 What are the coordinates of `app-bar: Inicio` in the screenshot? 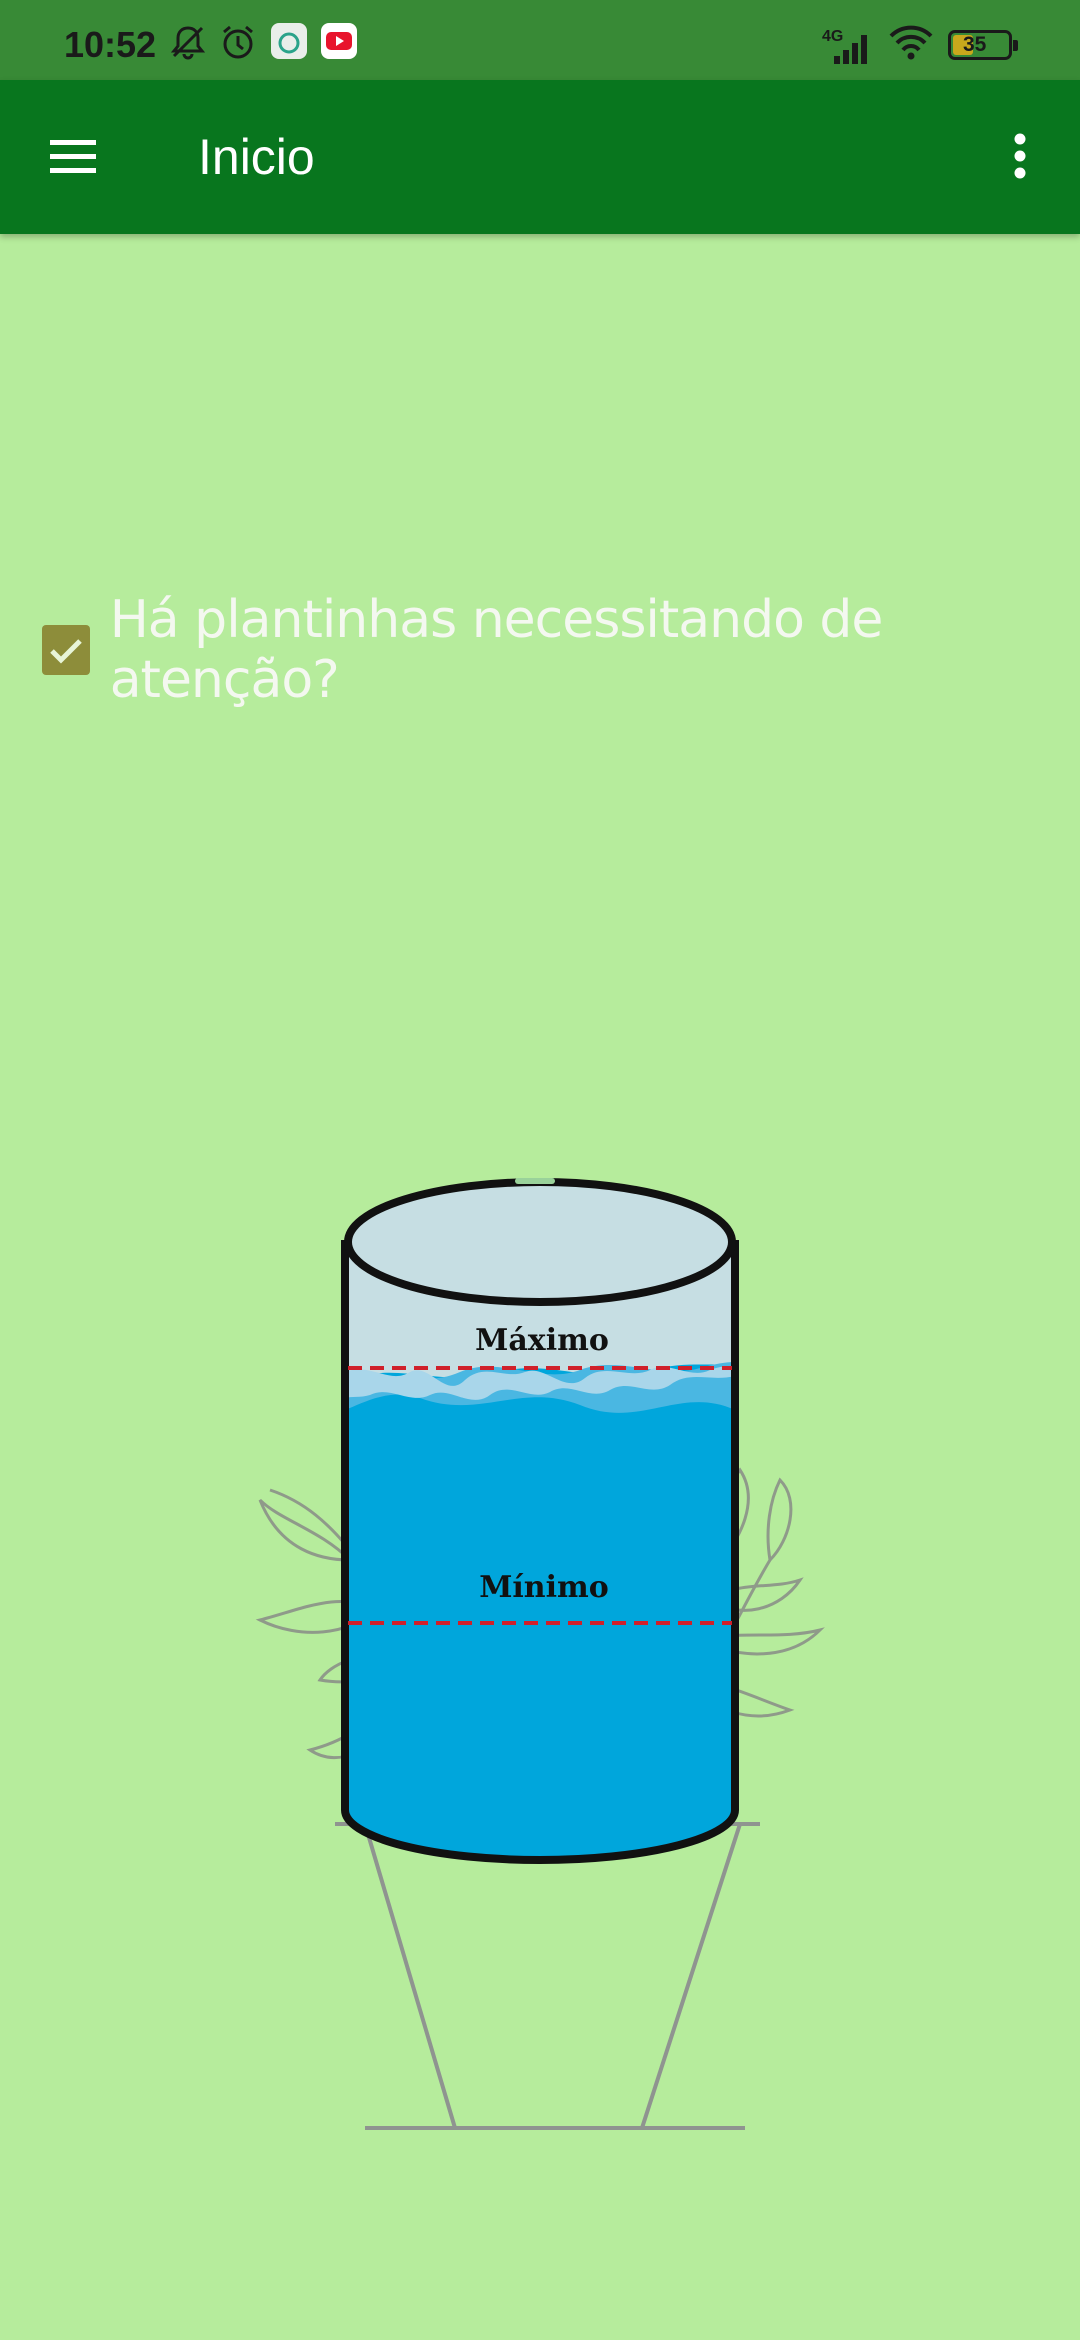 It's located at (540, 157).